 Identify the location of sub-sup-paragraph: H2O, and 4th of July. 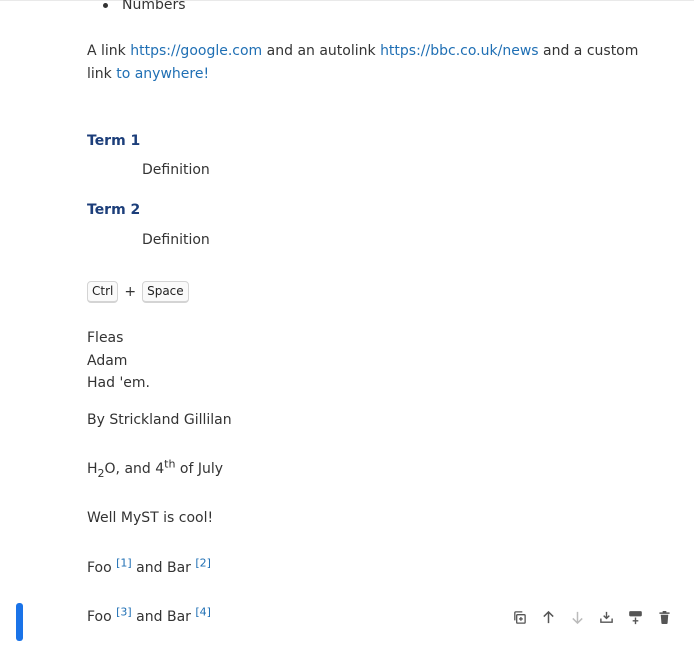
(155, 469).